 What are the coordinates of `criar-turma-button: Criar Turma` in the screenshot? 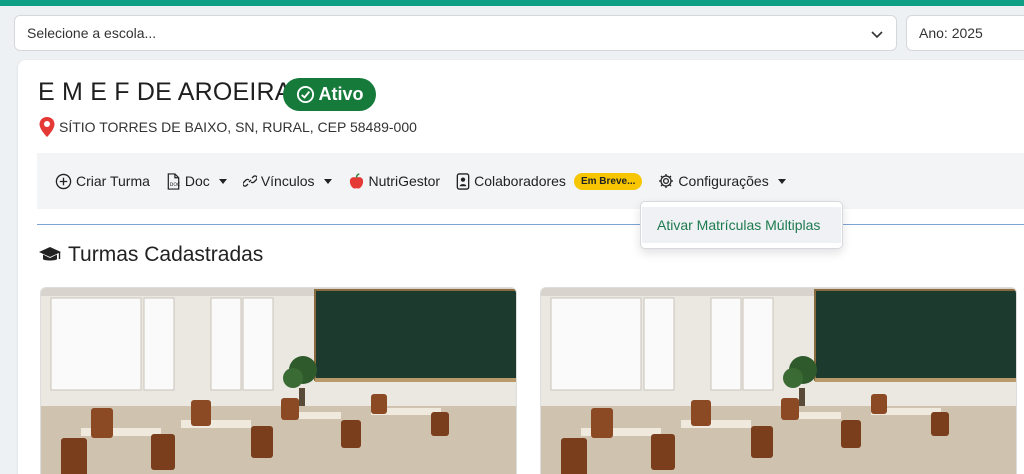 It's located at (102, 181).